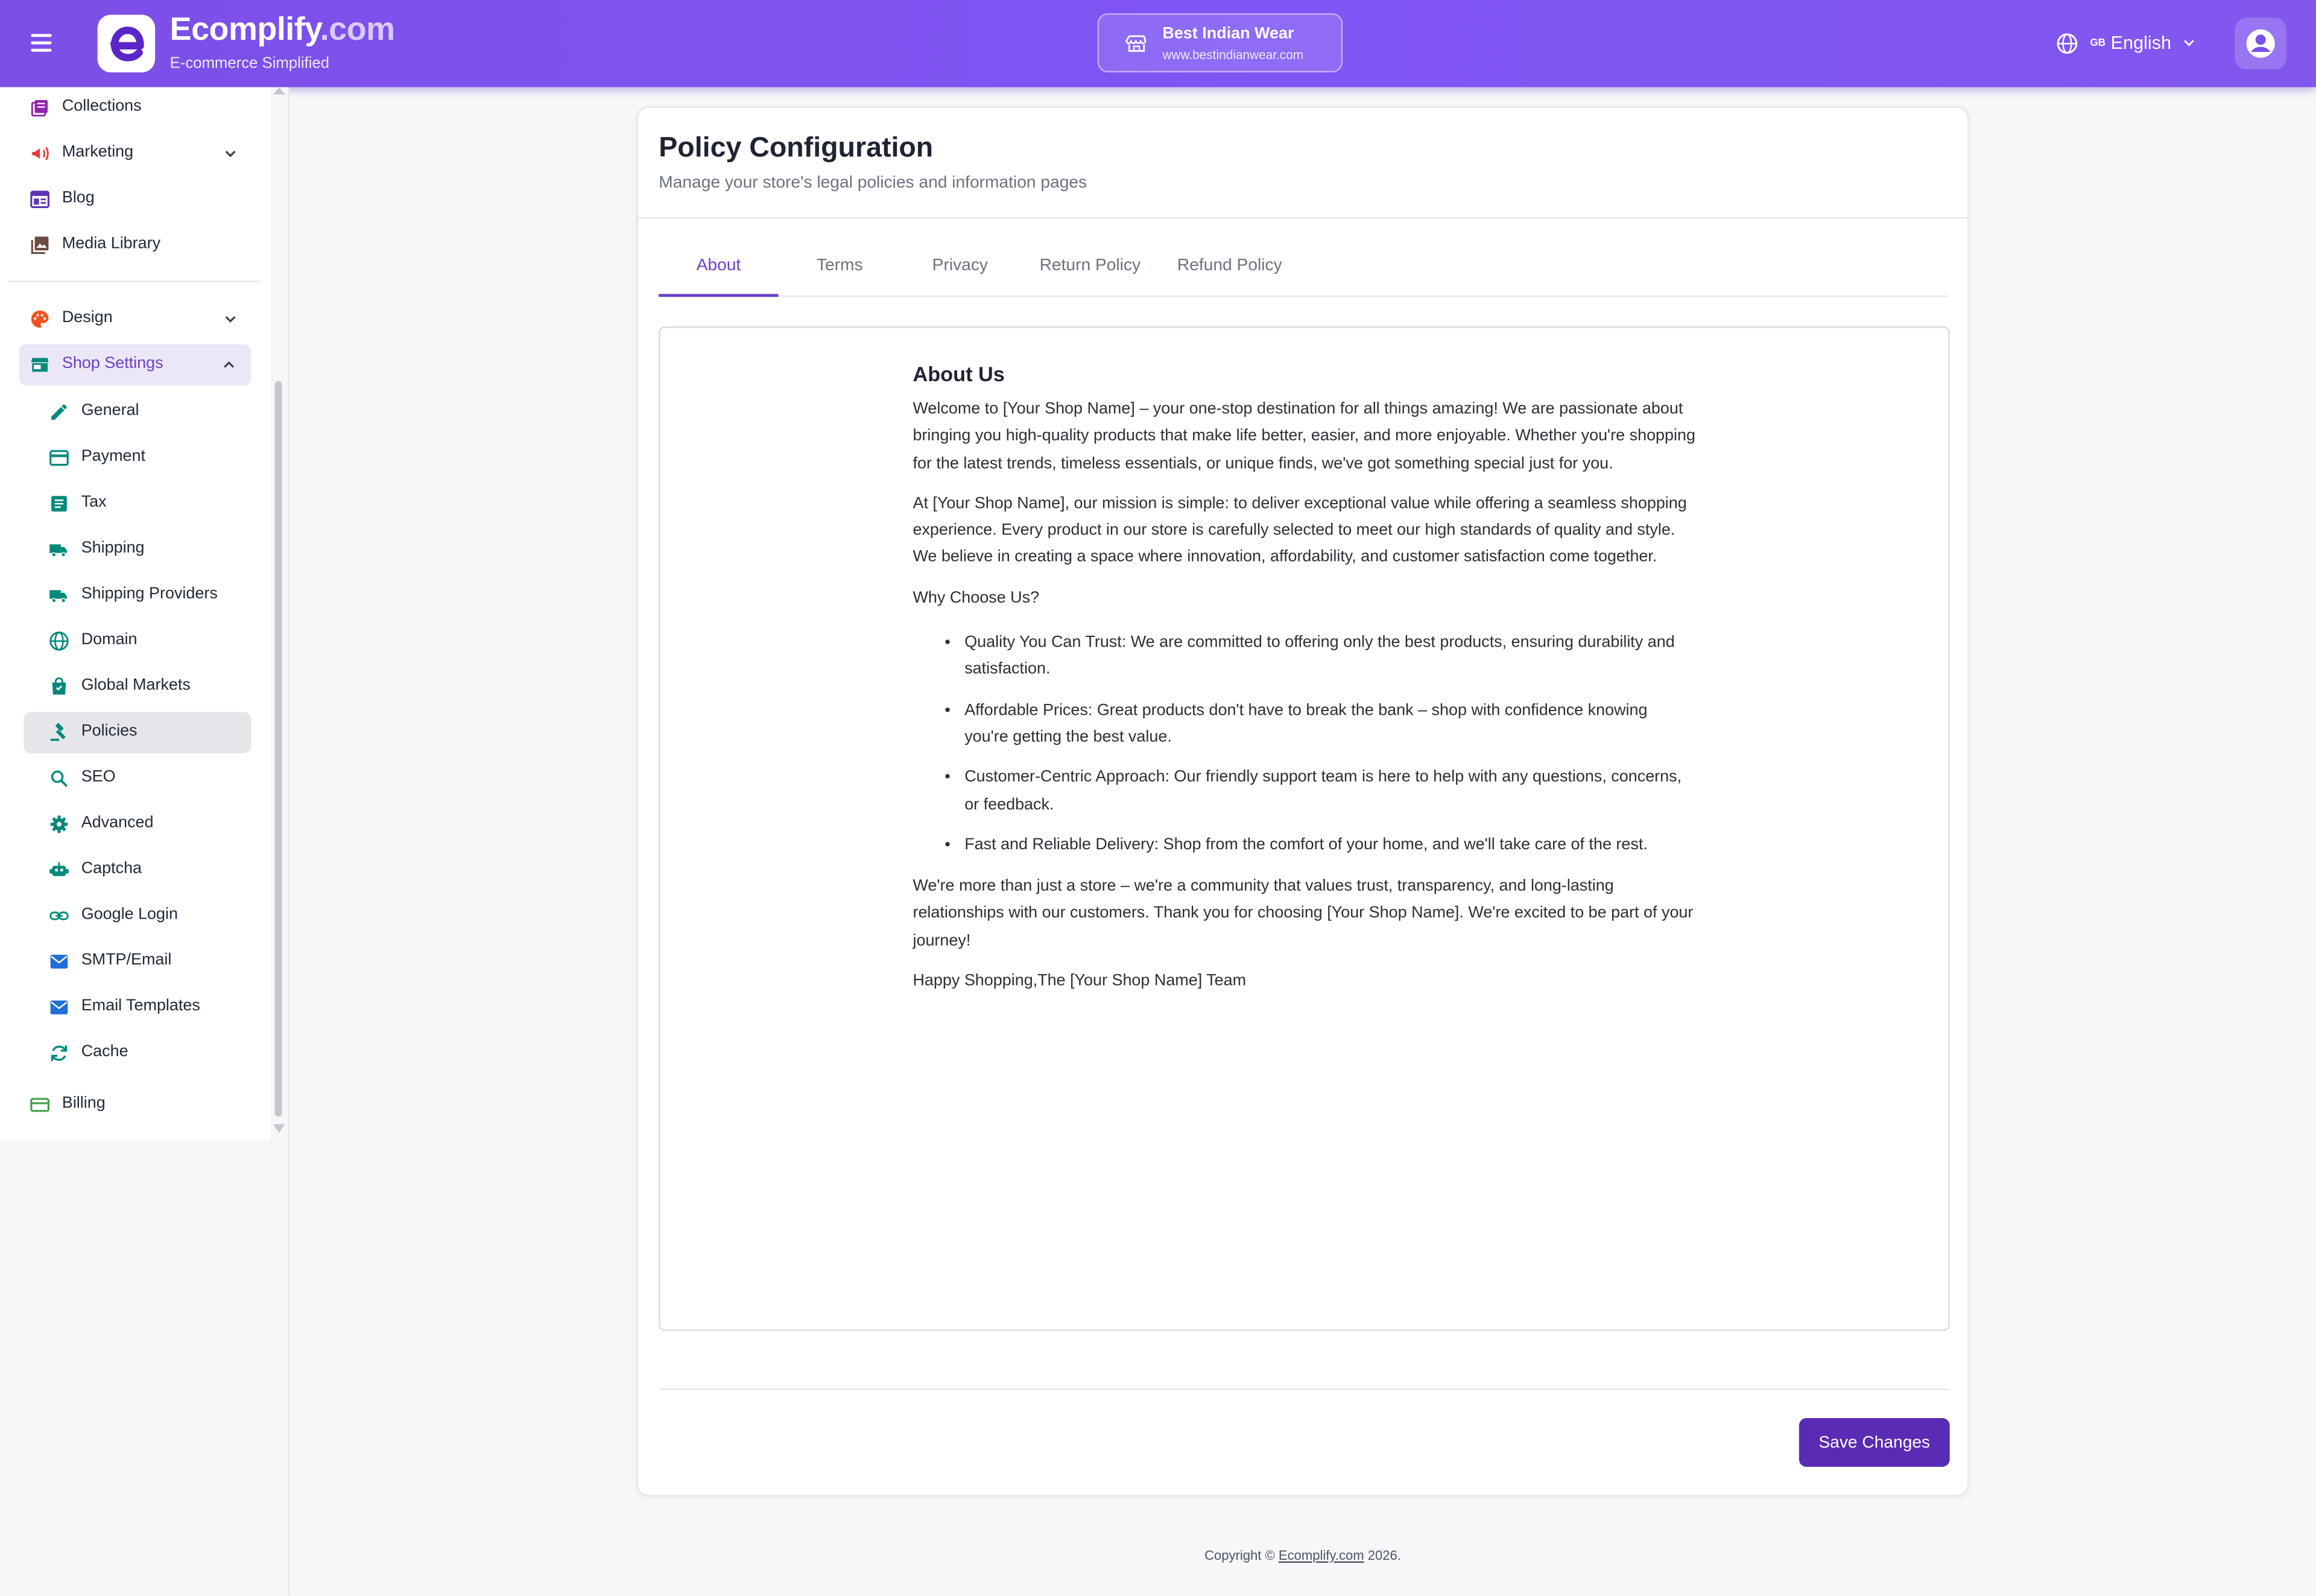 The image size is (2316, 1596). What do you see at coordinates (59, 778) in the screenshot?
I see `search-icon` at bounding box center [59, 778].